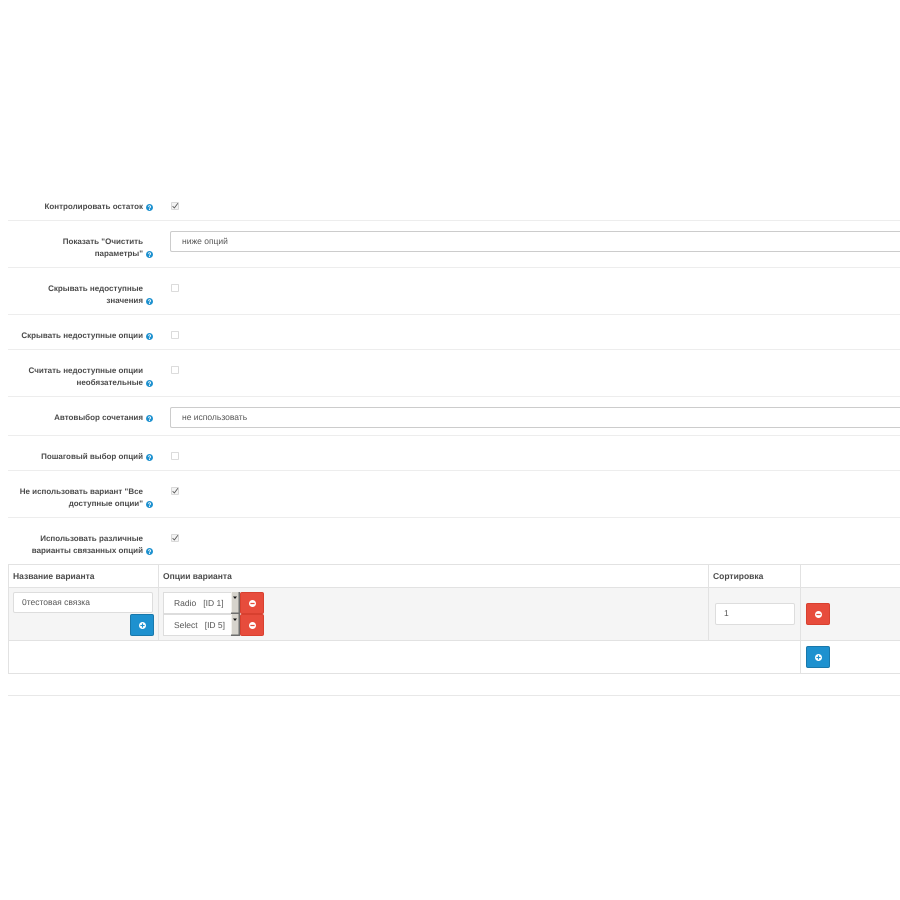  Describe the element at coordinates (95, 295) in the screenshot. I see `setting-label: Скрывать недоступные значения` at that location.